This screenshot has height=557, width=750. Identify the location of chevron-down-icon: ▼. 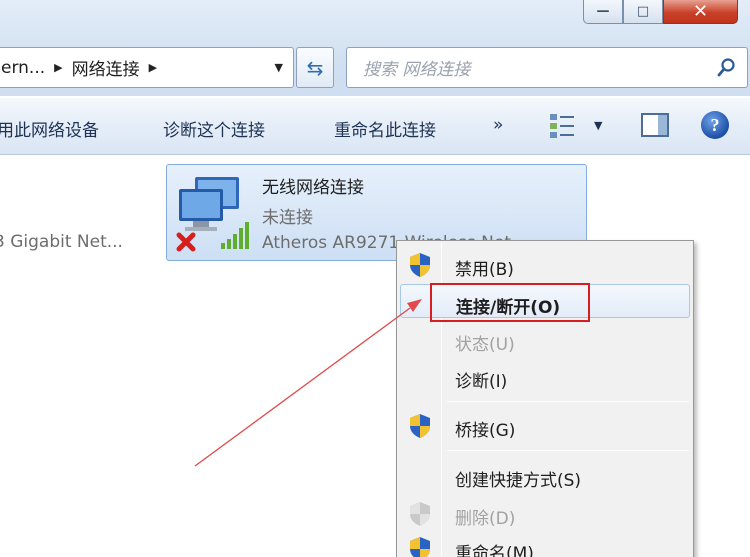
(279, 67).